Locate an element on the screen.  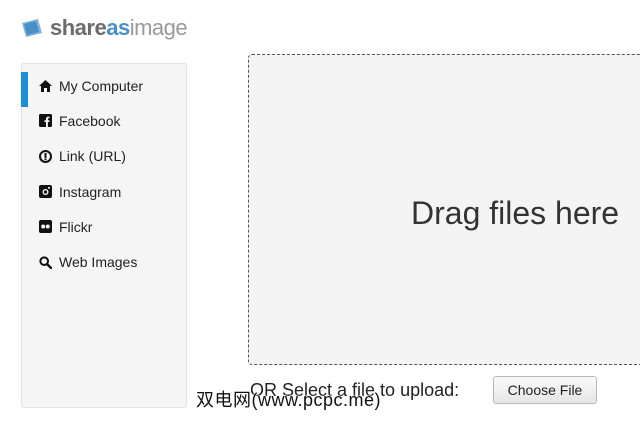
logo-text: shareasimage is located at coordinates (119, 27).